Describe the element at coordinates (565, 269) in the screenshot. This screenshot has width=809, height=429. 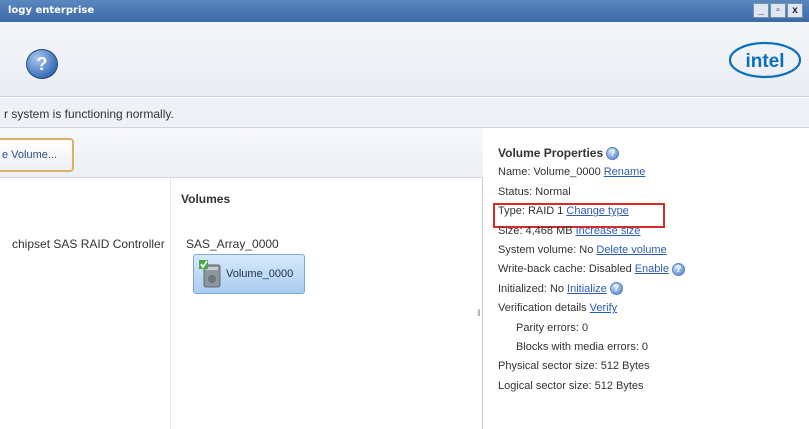
I see `write-back-label: Write-back cache: Disabled` at that location.